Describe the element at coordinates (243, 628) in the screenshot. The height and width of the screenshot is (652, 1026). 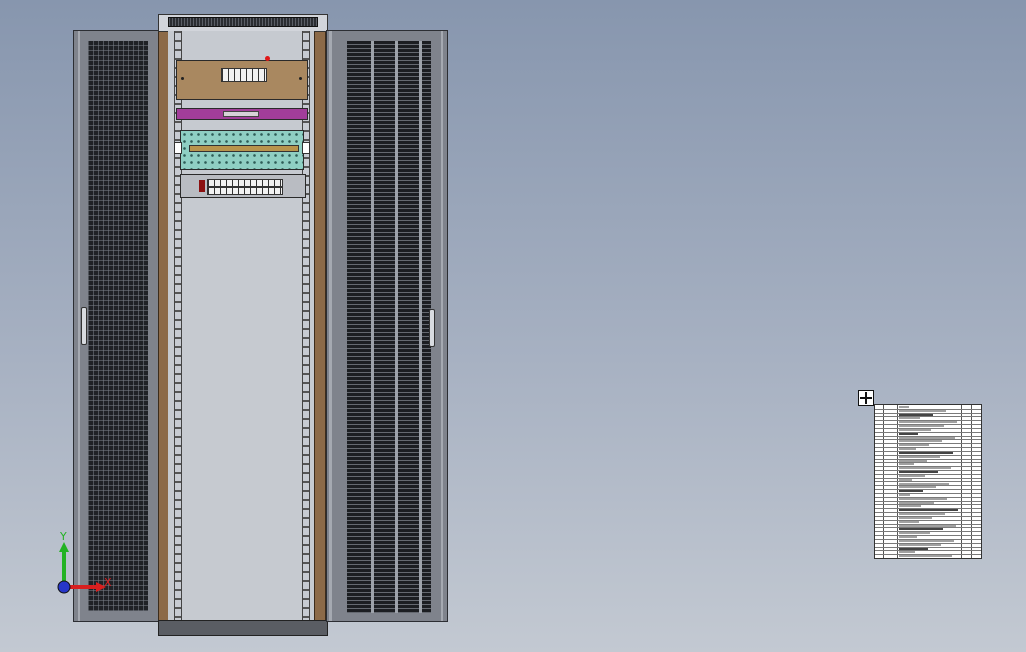
I see `cabinet-plinth` at that location.